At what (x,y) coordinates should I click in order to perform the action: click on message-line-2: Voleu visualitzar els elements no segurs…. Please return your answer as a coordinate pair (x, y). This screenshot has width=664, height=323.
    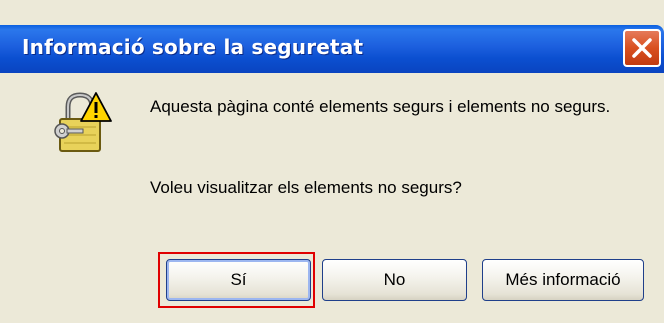
    Looking at the image, I should click on (306, 187).